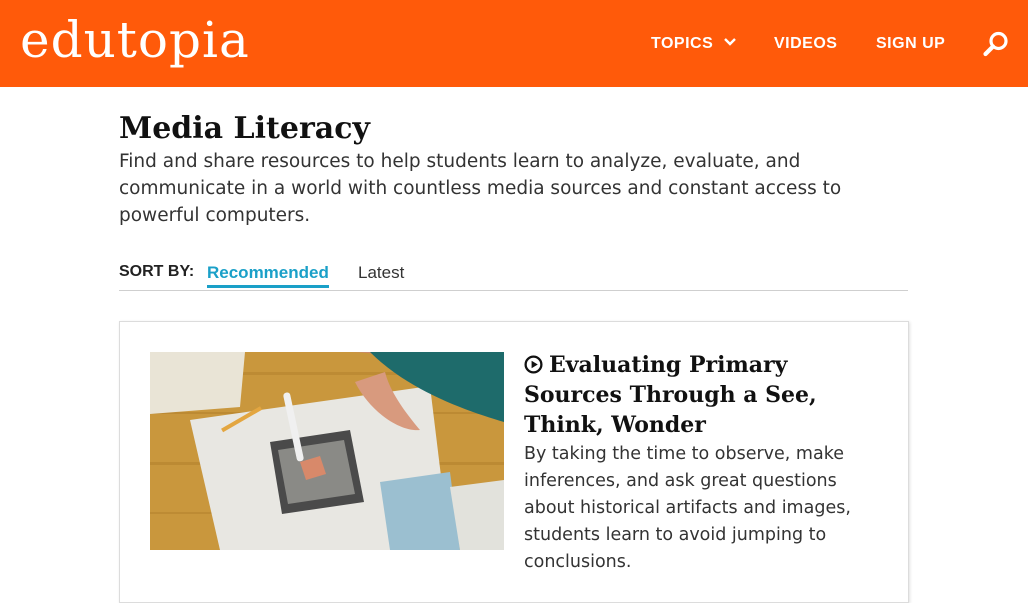 Image resolution: width=1028 pixels, height=603 pixels. I want to click on page-title: Media Literacy, so click(244, 128).